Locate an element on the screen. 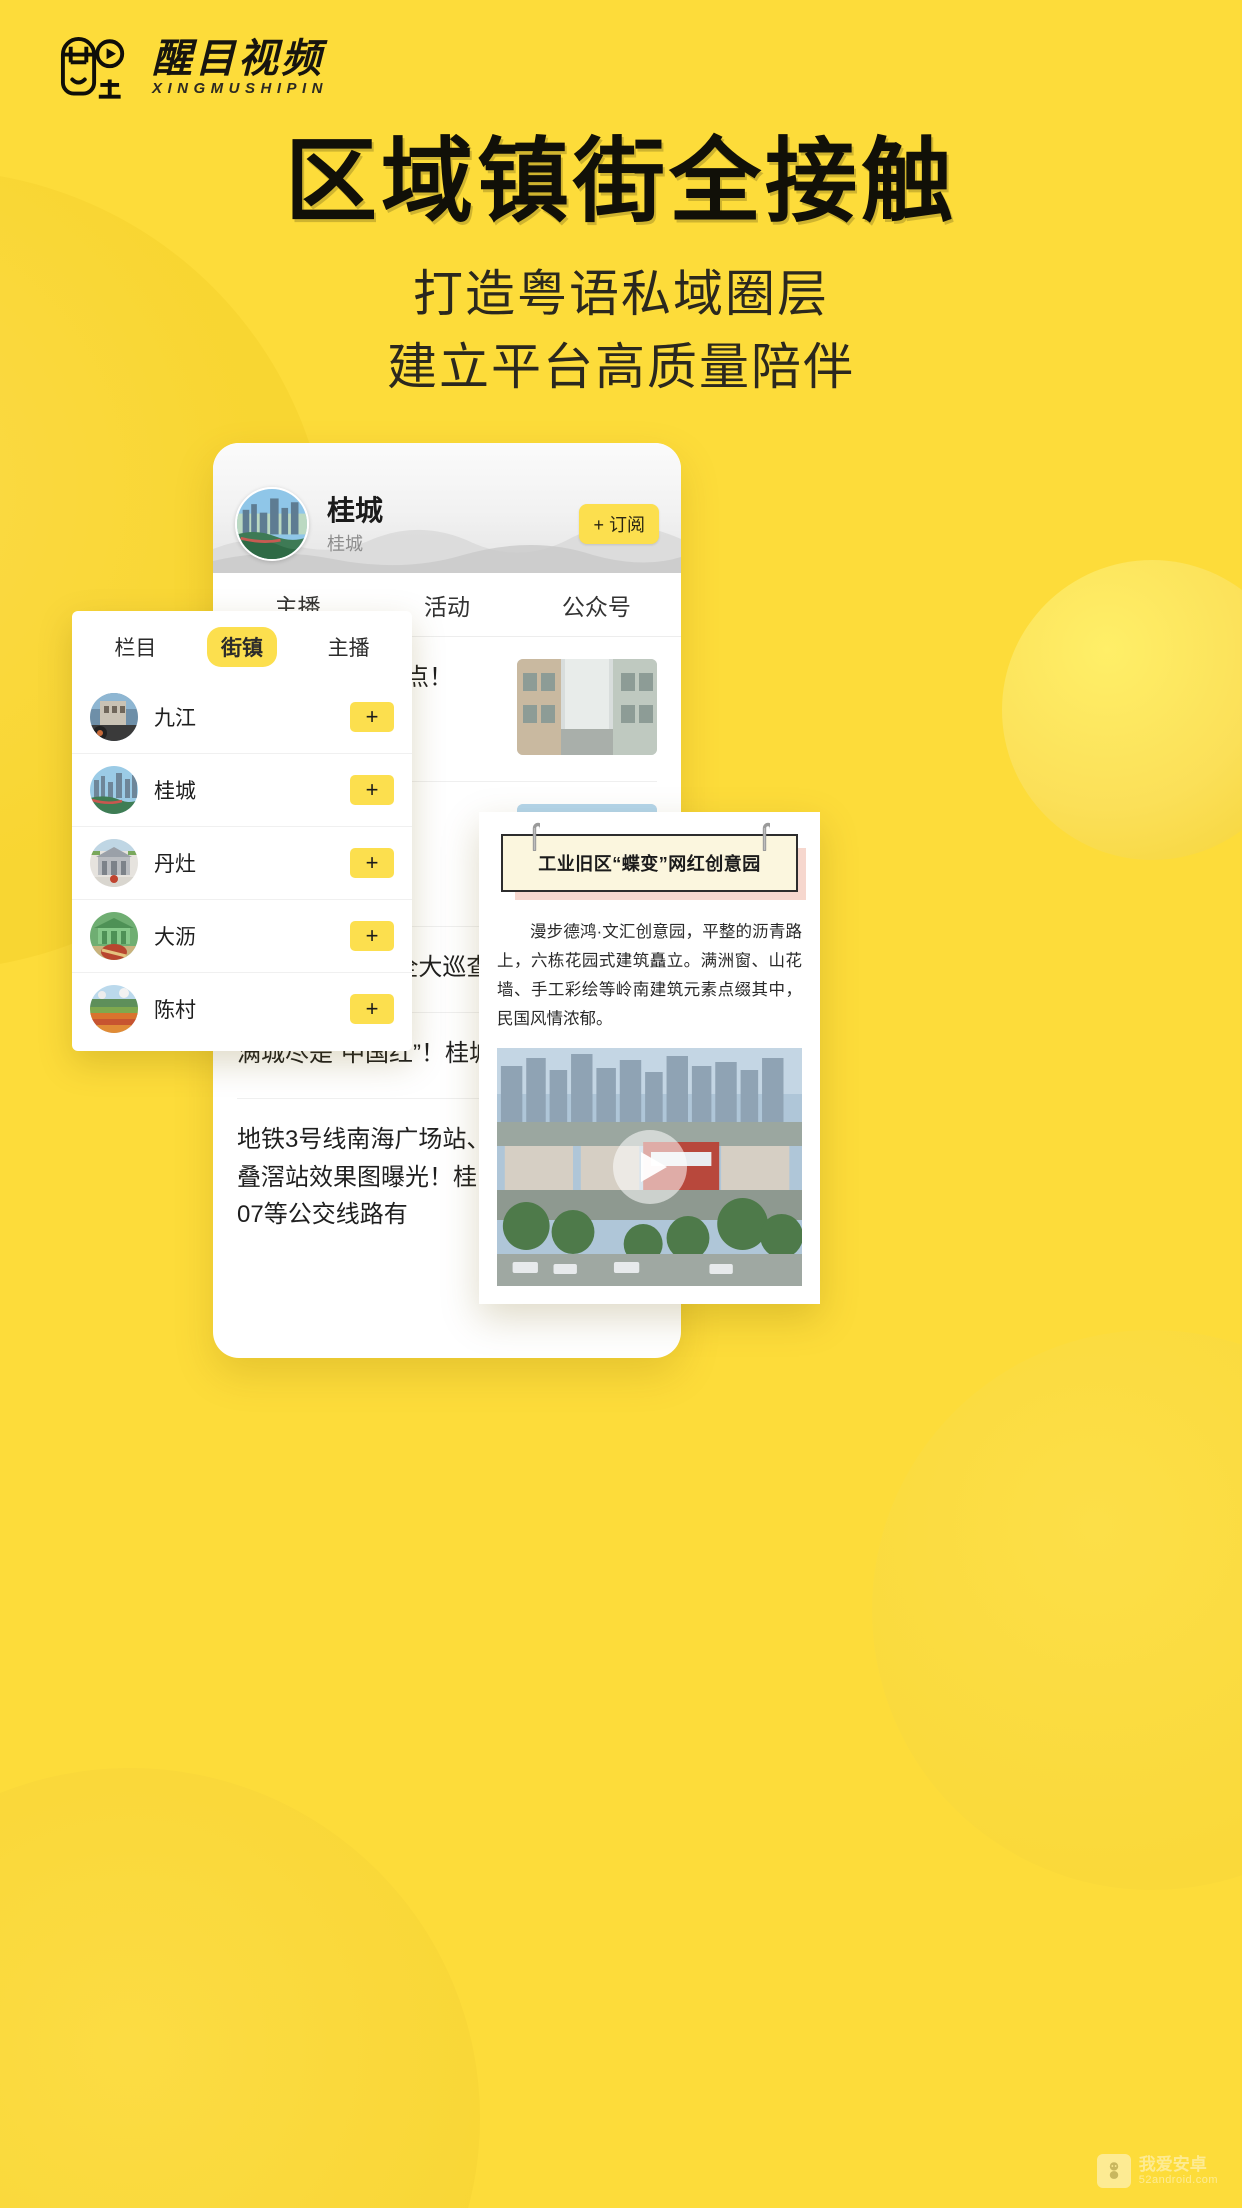 This screenshot has height=2208, width=1242. play-button is located at coordinates (649, 1166).